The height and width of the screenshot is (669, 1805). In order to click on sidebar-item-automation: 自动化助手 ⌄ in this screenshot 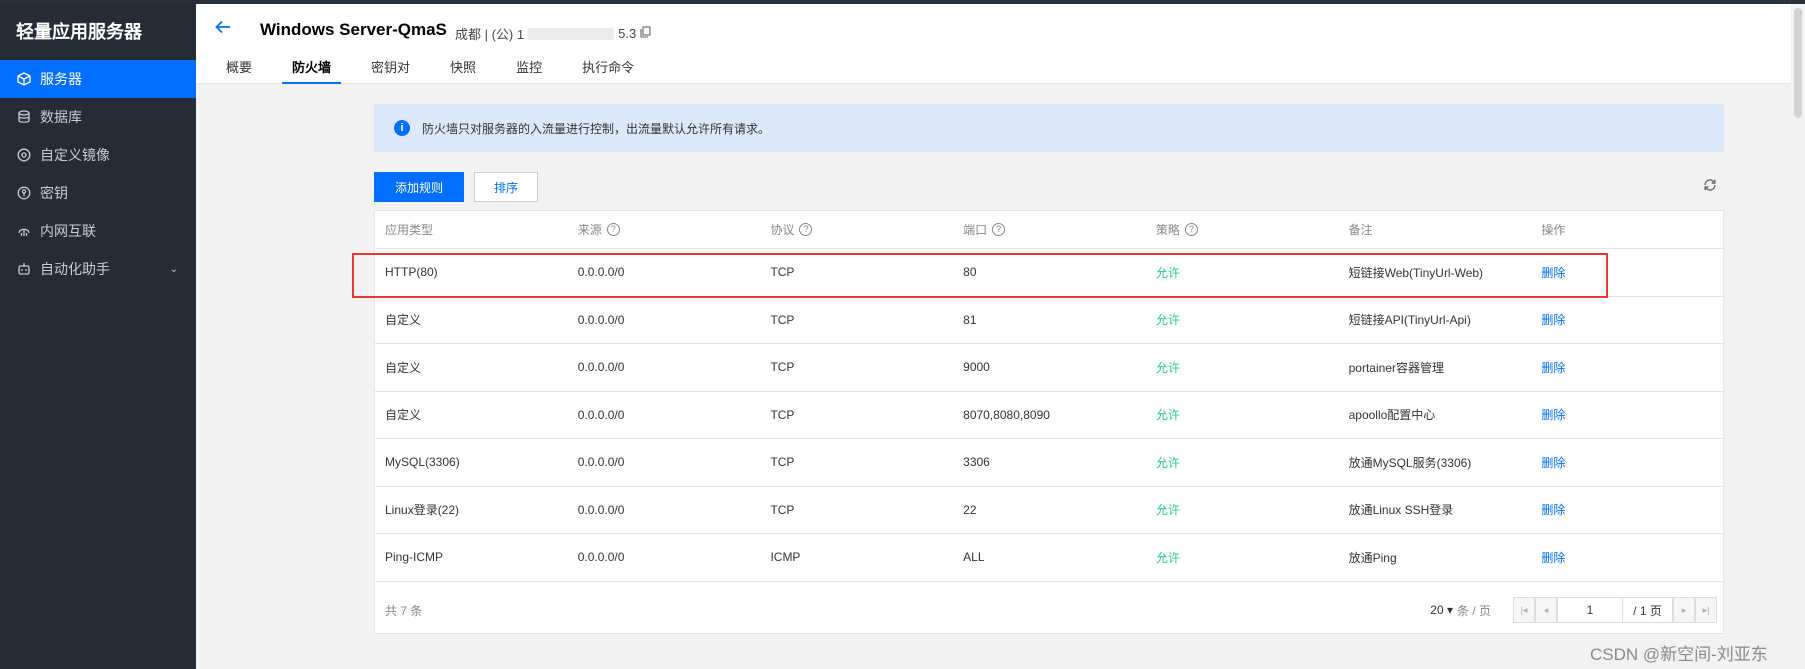, I will do `click(98, 269)`.